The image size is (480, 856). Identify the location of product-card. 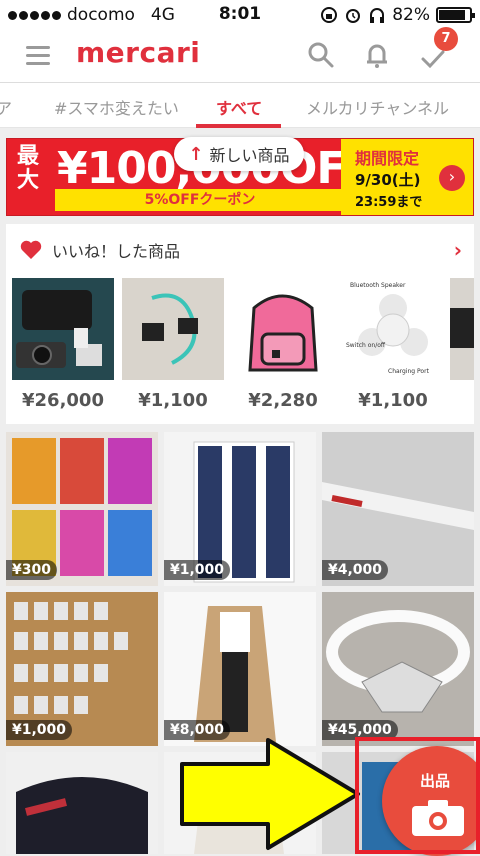
(82, 803).